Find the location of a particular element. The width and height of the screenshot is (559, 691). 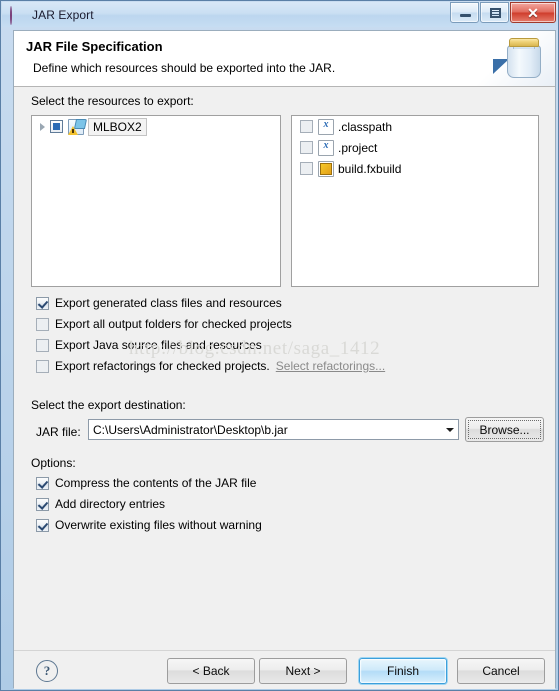

option-overwrite-existing-files: Overwrite existing files without warning is located at coordinates (149, 525).